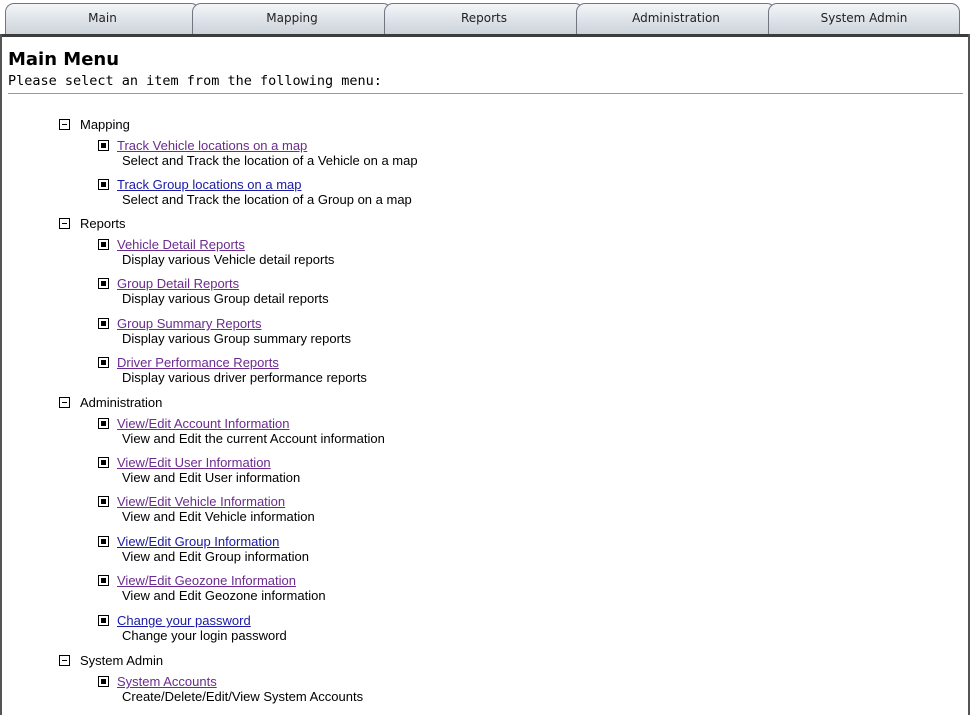 The height and width of the screenshot is (715, 970). What do you see at coordinates (864, 18) in the screenshot?
I see `tab-system-admin: System Admin` at bounding box center [864, 18].